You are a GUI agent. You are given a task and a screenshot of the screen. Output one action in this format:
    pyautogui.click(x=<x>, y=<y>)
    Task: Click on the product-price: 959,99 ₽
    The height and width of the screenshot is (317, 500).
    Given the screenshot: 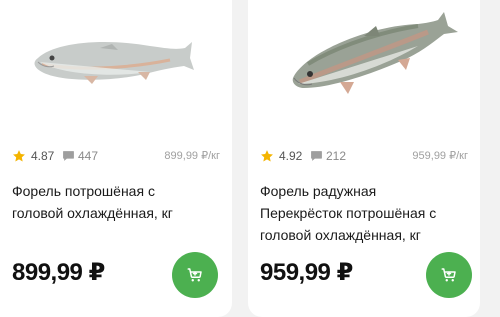 What is the action you would take?
    pyautogui.click(x=306, y=272)
    